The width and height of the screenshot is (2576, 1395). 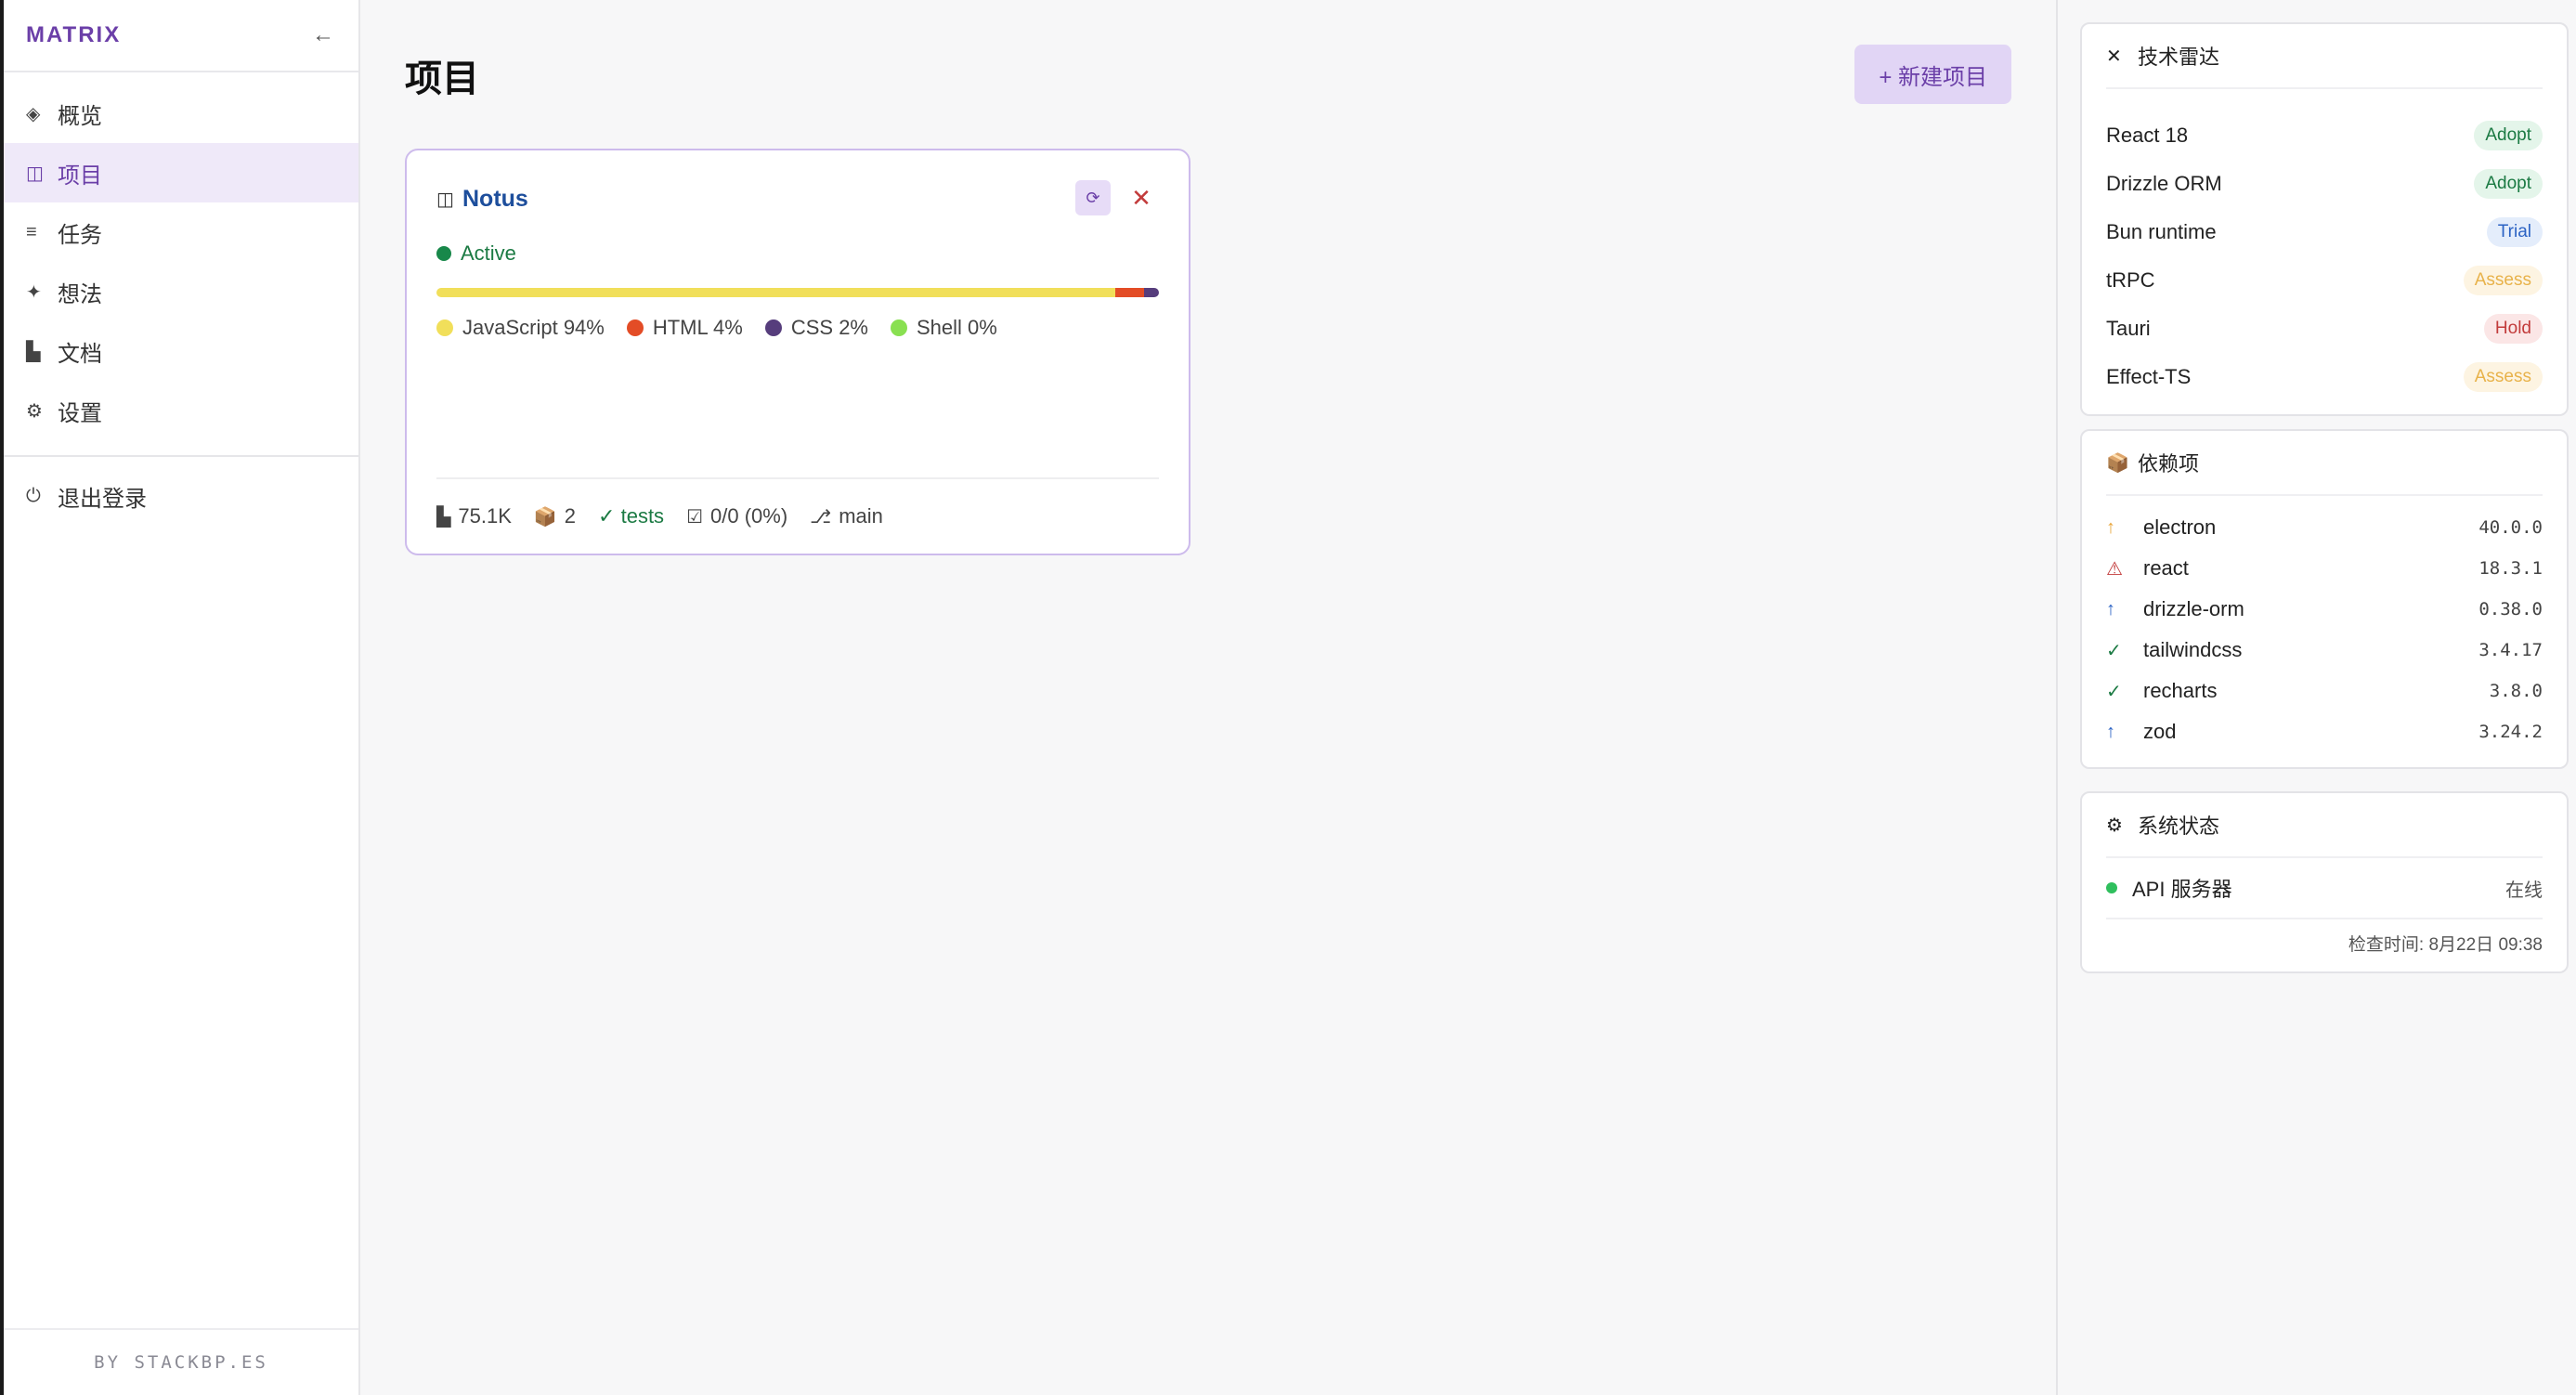 What do you see at coordinates (2128, 328) in the screenshot?
I see `radar-item-name: Tauri` at bounding box center [2128, 328].